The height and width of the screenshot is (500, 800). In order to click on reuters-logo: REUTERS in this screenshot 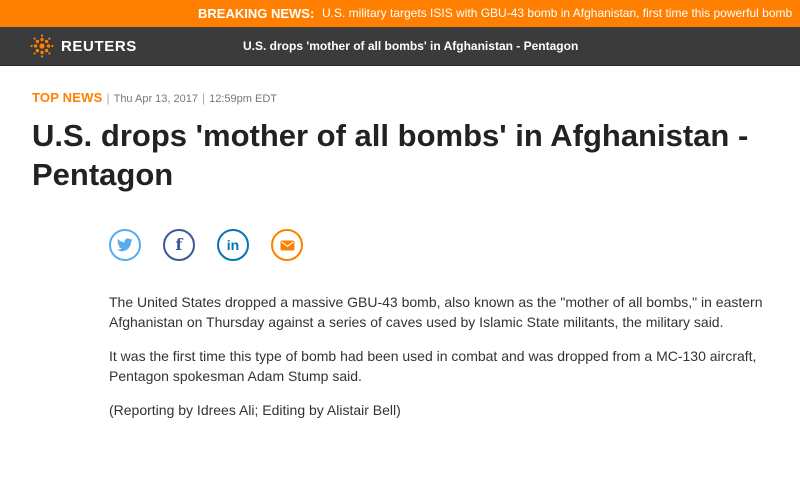, I will do `click(83, 46)`.